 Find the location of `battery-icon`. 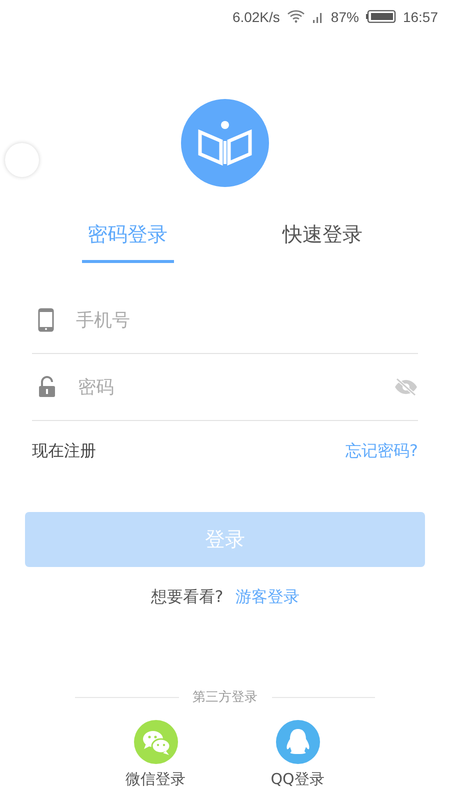

battery-icon is located at coordinates (381, 16).